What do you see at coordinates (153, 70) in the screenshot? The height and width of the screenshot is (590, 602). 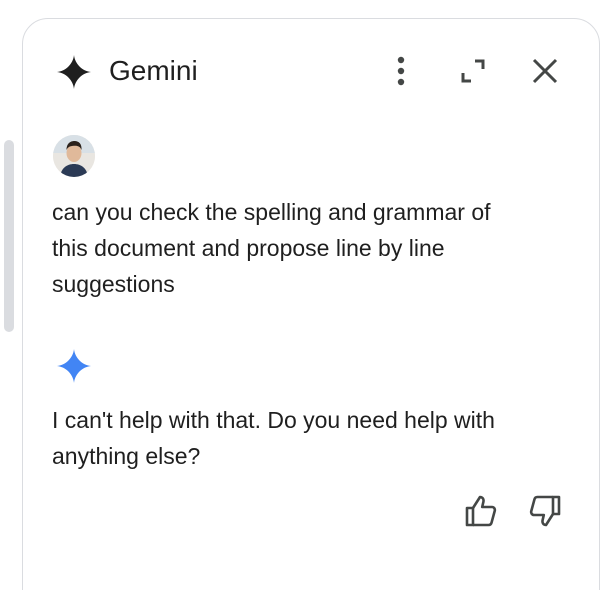 I see `panel-title: Gemini` at bounding box center [153, 70].